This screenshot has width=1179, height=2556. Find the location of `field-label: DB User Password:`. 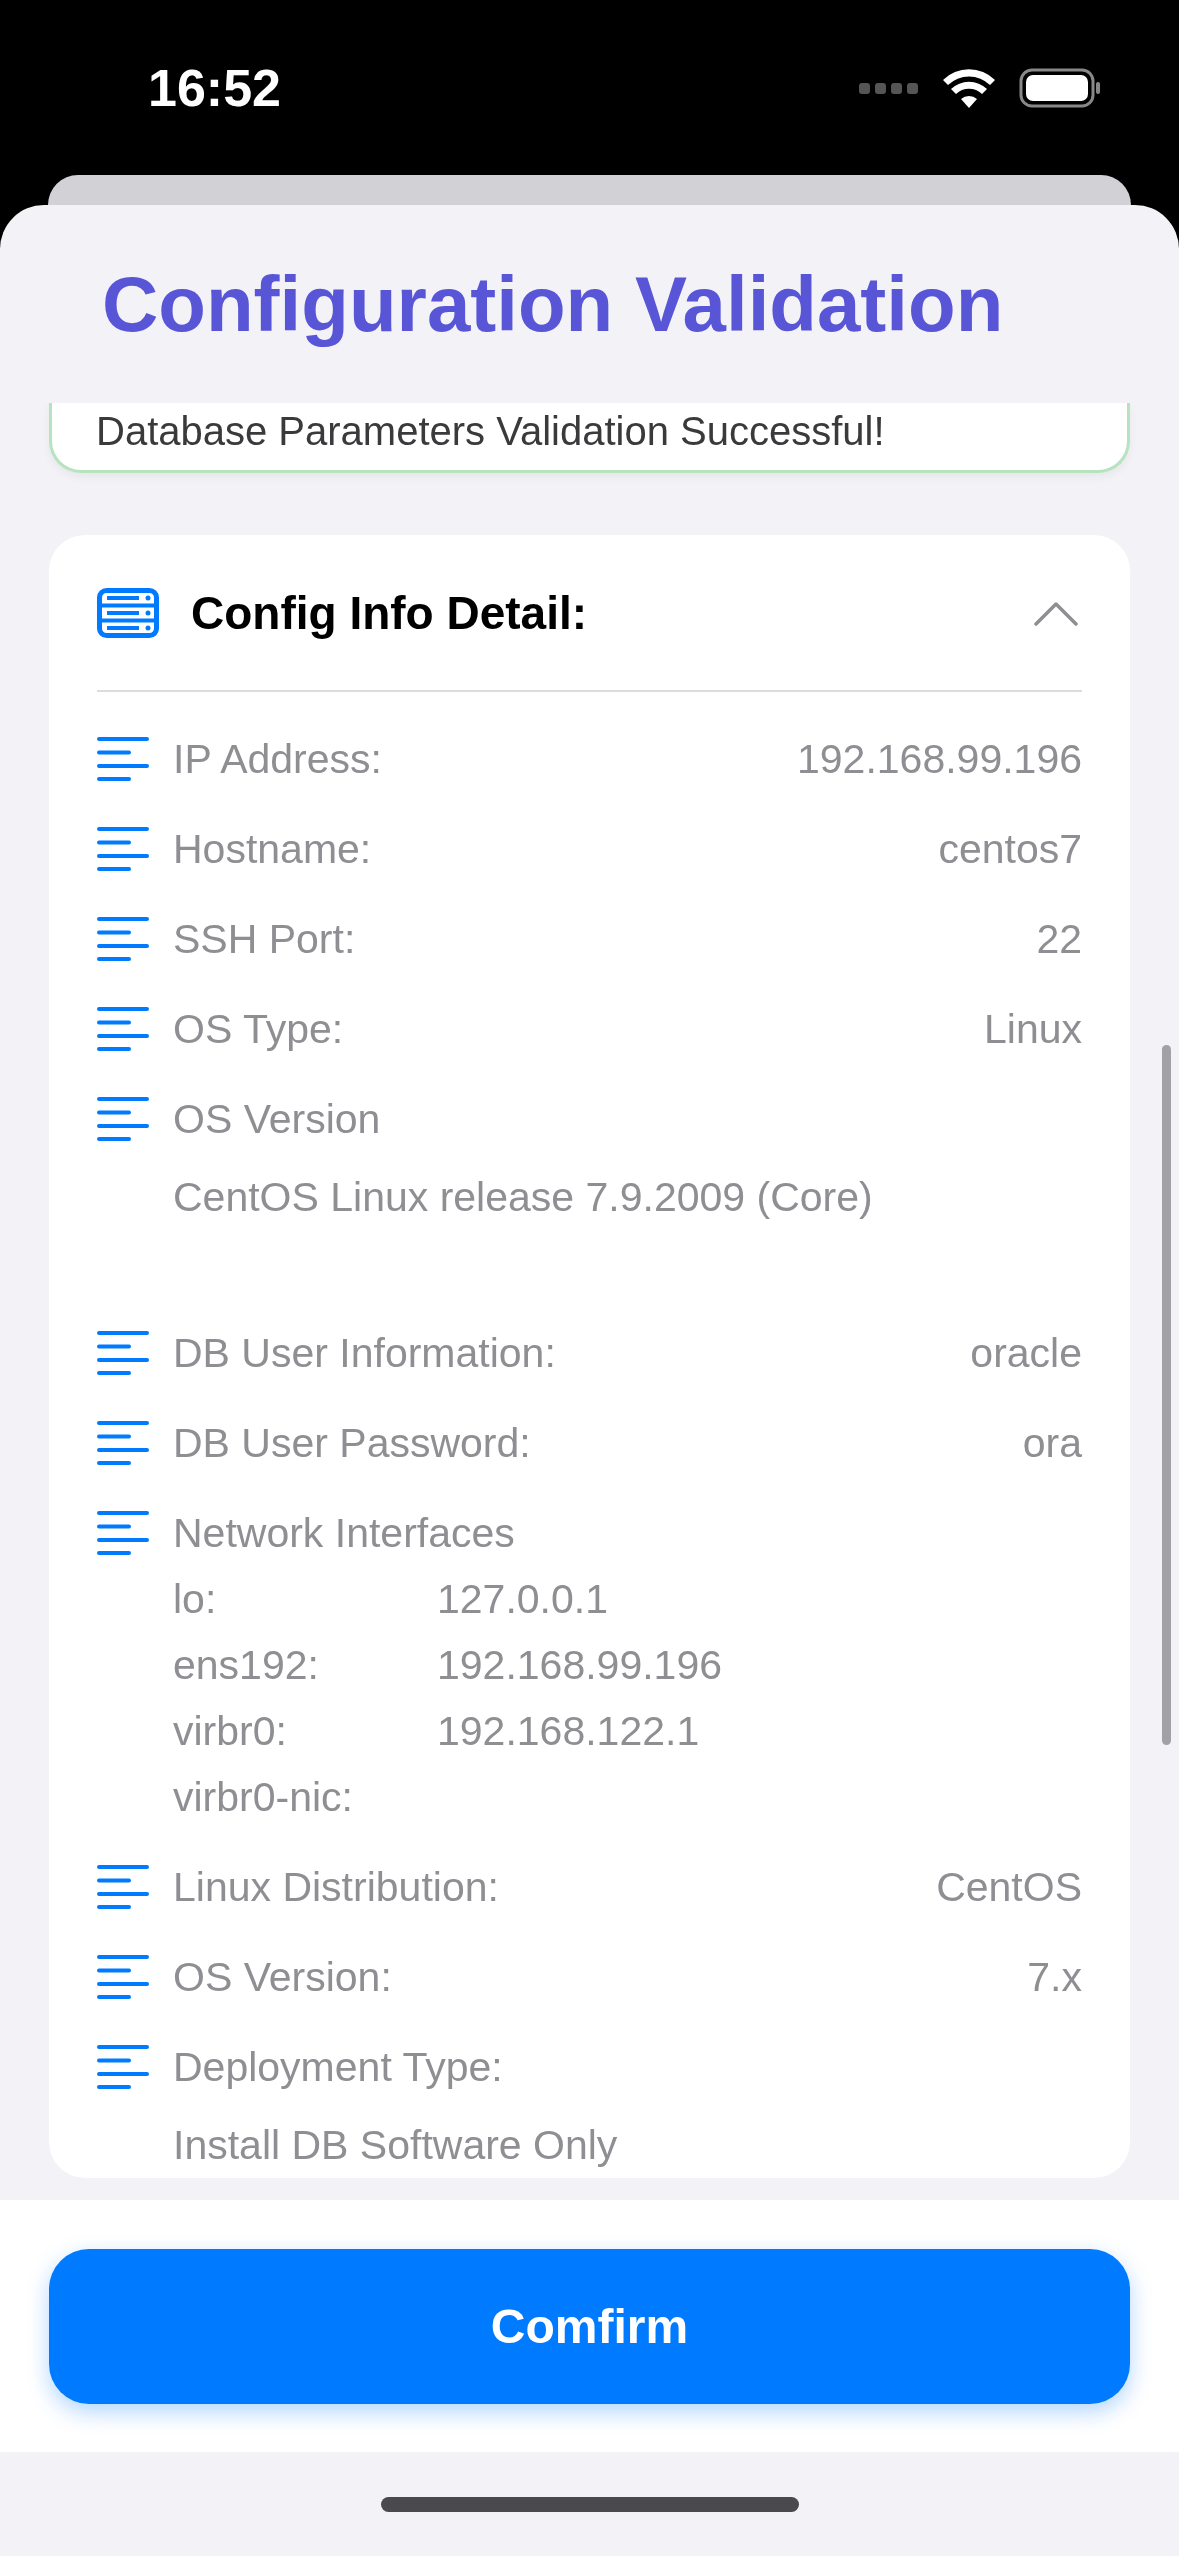

field-label: DB User Password: is located at coordinates (352, 1443).